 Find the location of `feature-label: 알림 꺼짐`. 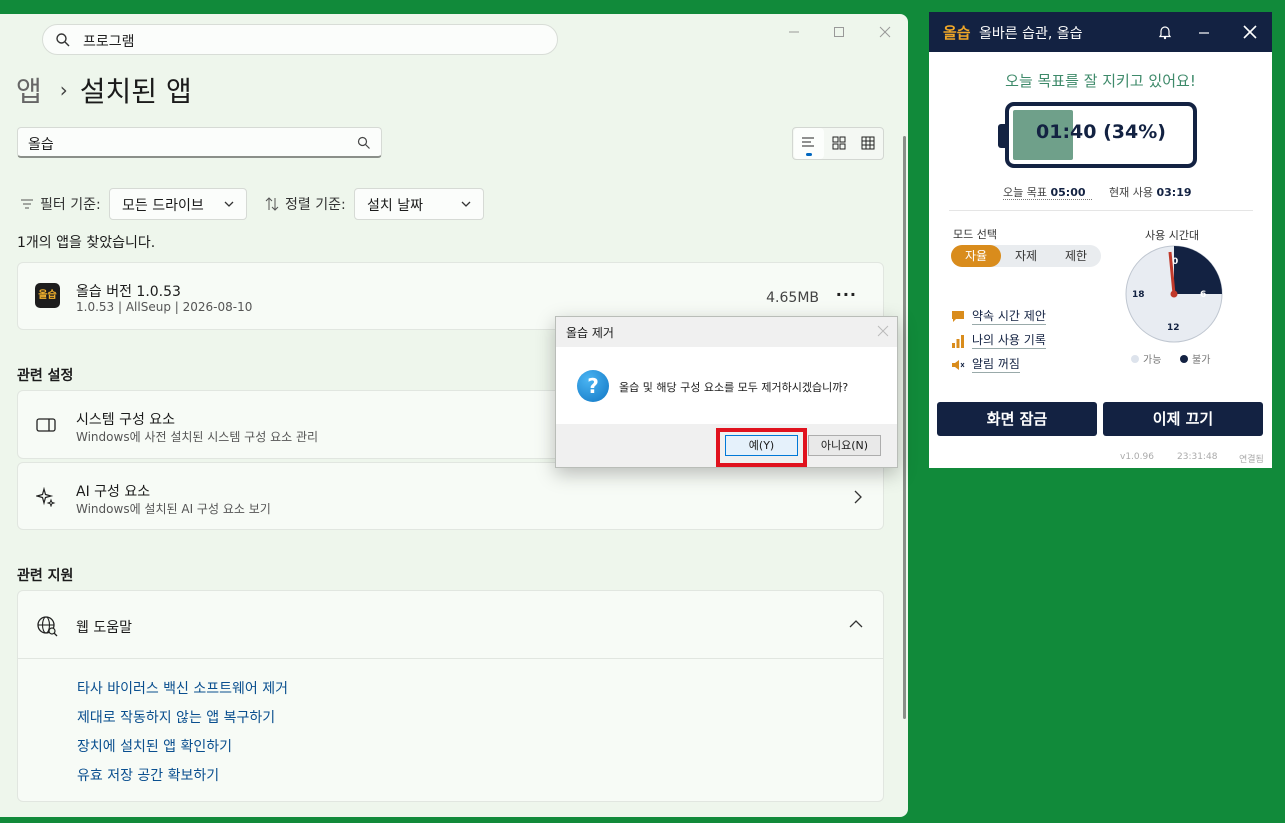

feature-label: 알림 꺼짐 is located at coordinates (996, 365).